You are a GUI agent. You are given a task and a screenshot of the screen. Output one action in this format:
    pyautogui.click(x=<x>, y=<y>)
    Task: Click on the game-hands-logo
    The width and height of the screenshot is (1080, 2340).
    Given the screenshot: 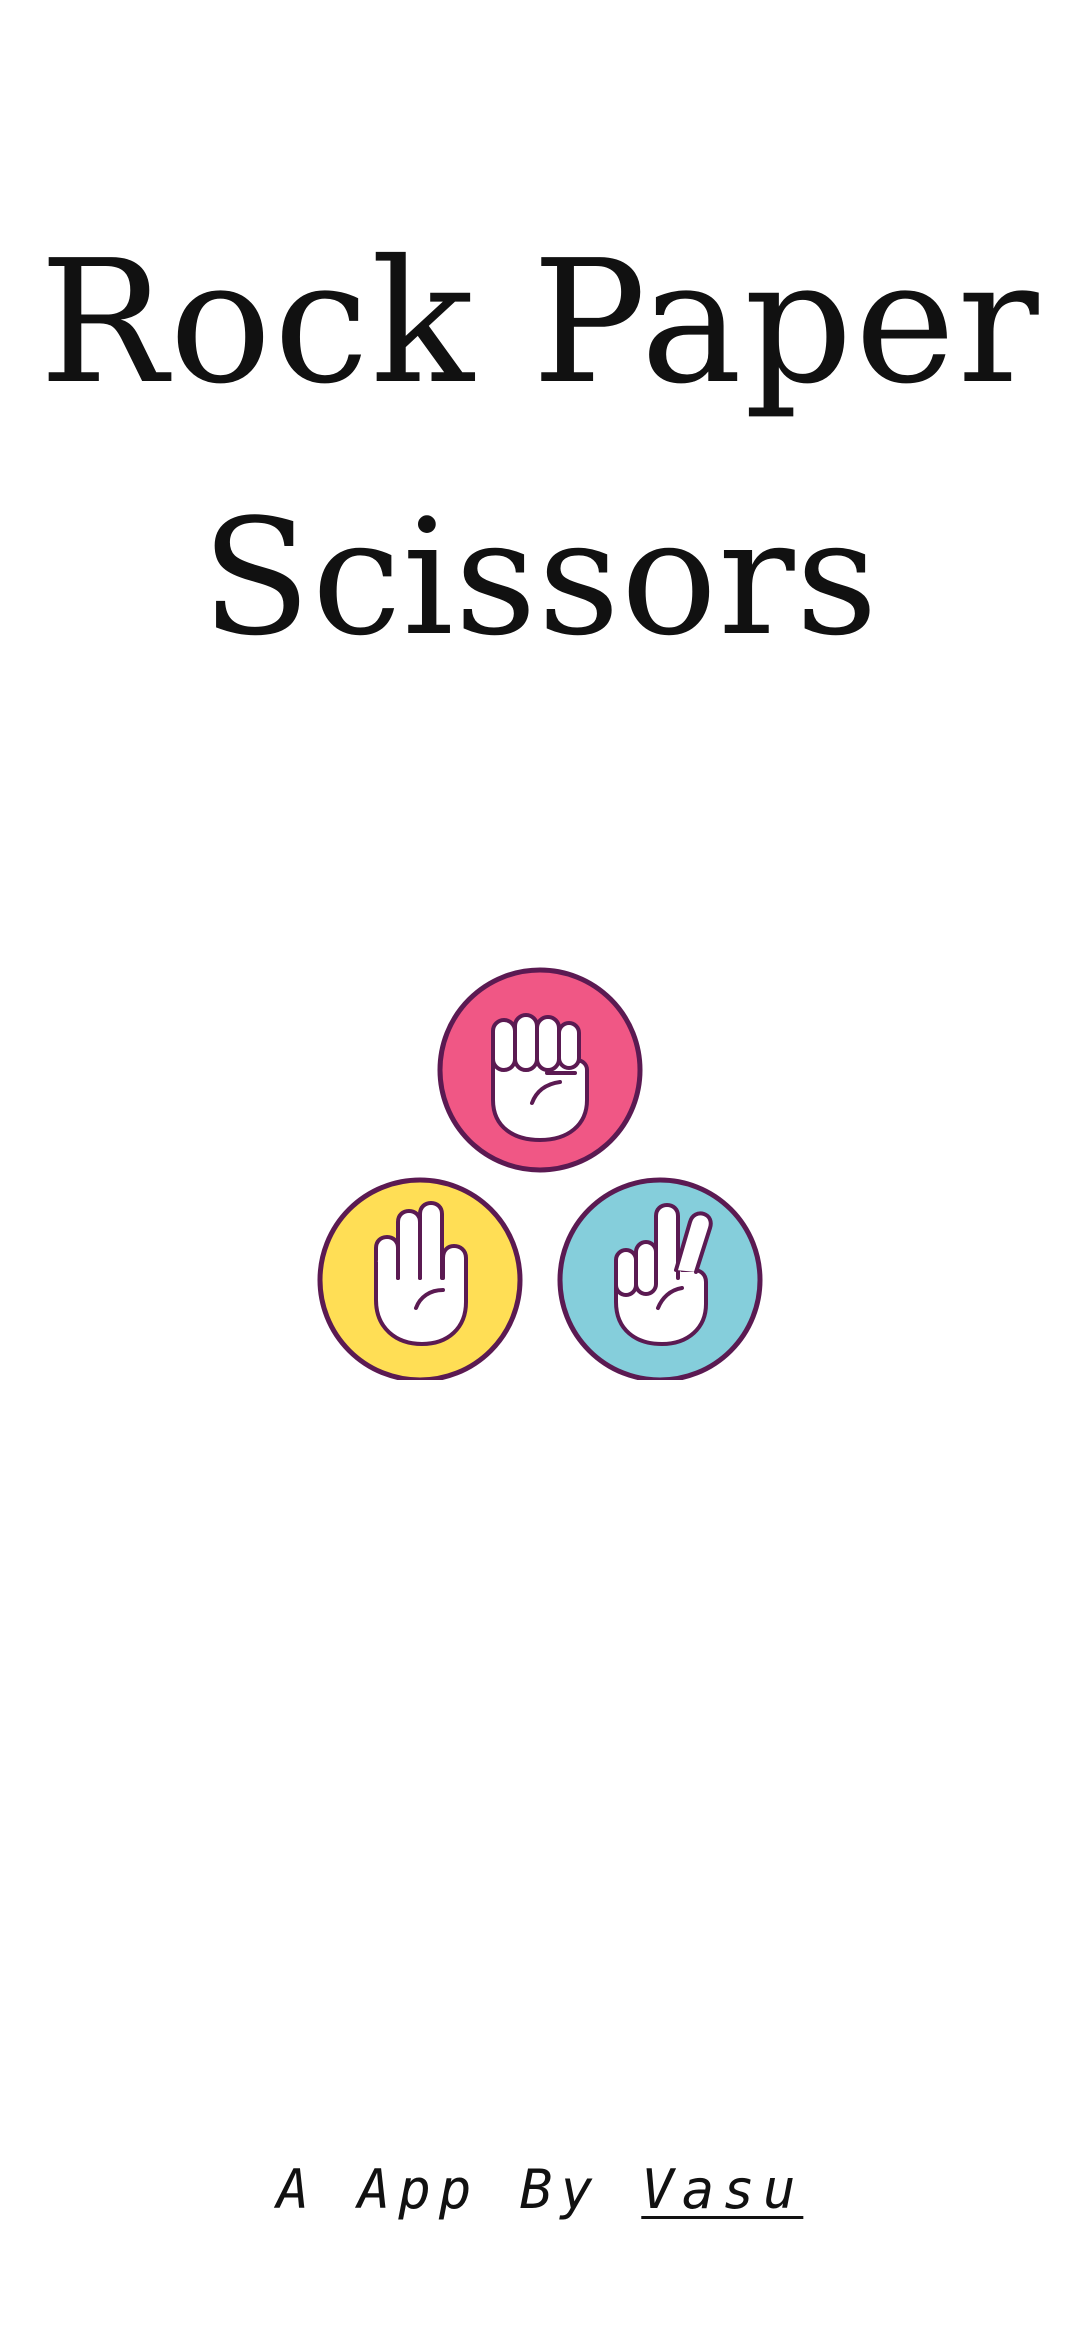 What is the action you would take?
    pyautogui.click(x=540, y=1173)
    